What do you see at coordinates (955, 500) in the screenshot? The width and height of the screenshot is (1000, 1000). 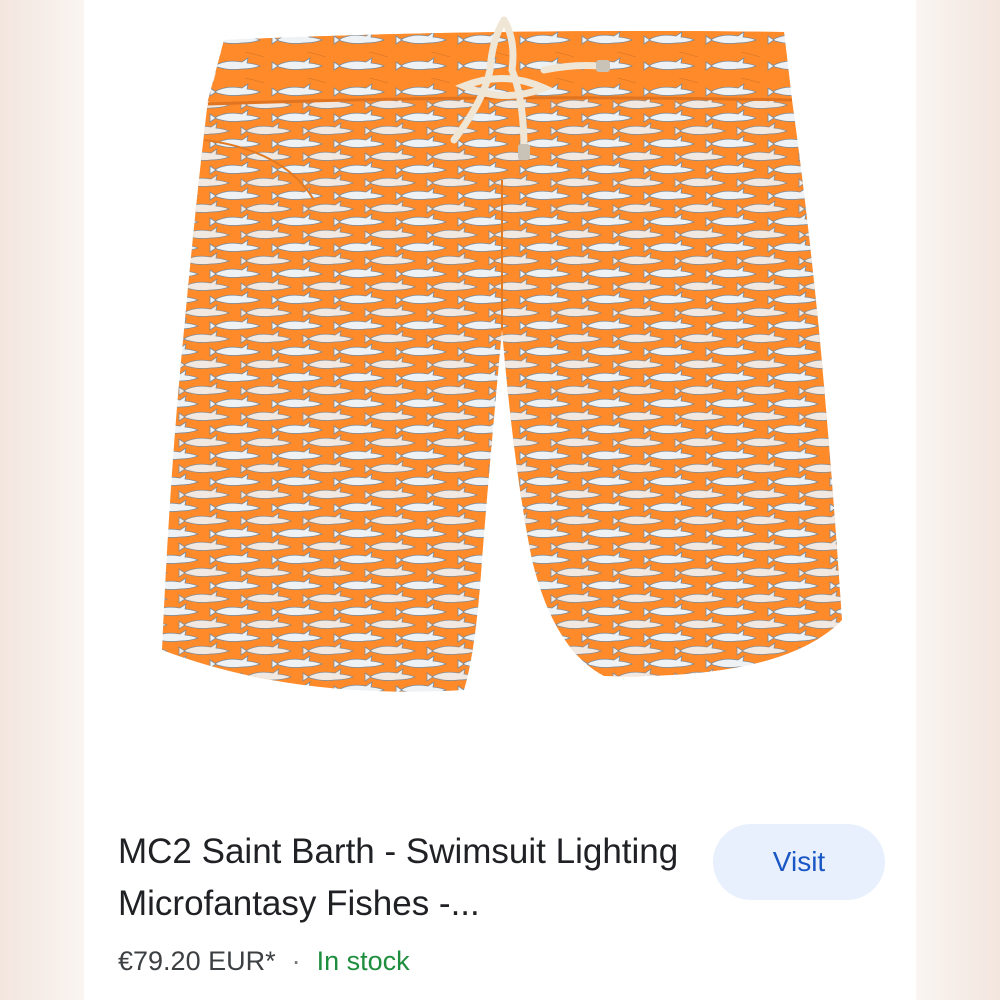 I see `right-backdrop` at bounding box center [955, 500].